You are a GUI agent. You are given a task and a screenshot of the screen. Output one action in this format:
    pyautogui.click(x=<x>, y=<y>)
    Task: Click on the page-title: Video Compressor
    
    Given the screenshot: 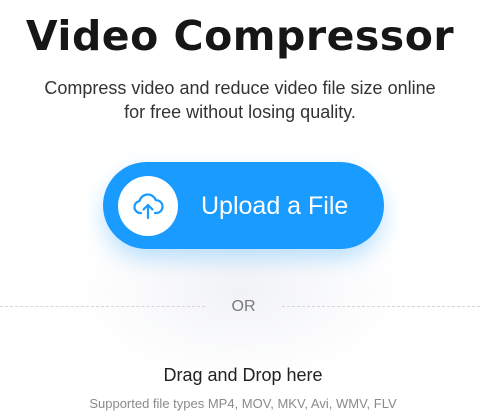 What is the action you would take?
    pyautogui.click(x=240, y=36)
    